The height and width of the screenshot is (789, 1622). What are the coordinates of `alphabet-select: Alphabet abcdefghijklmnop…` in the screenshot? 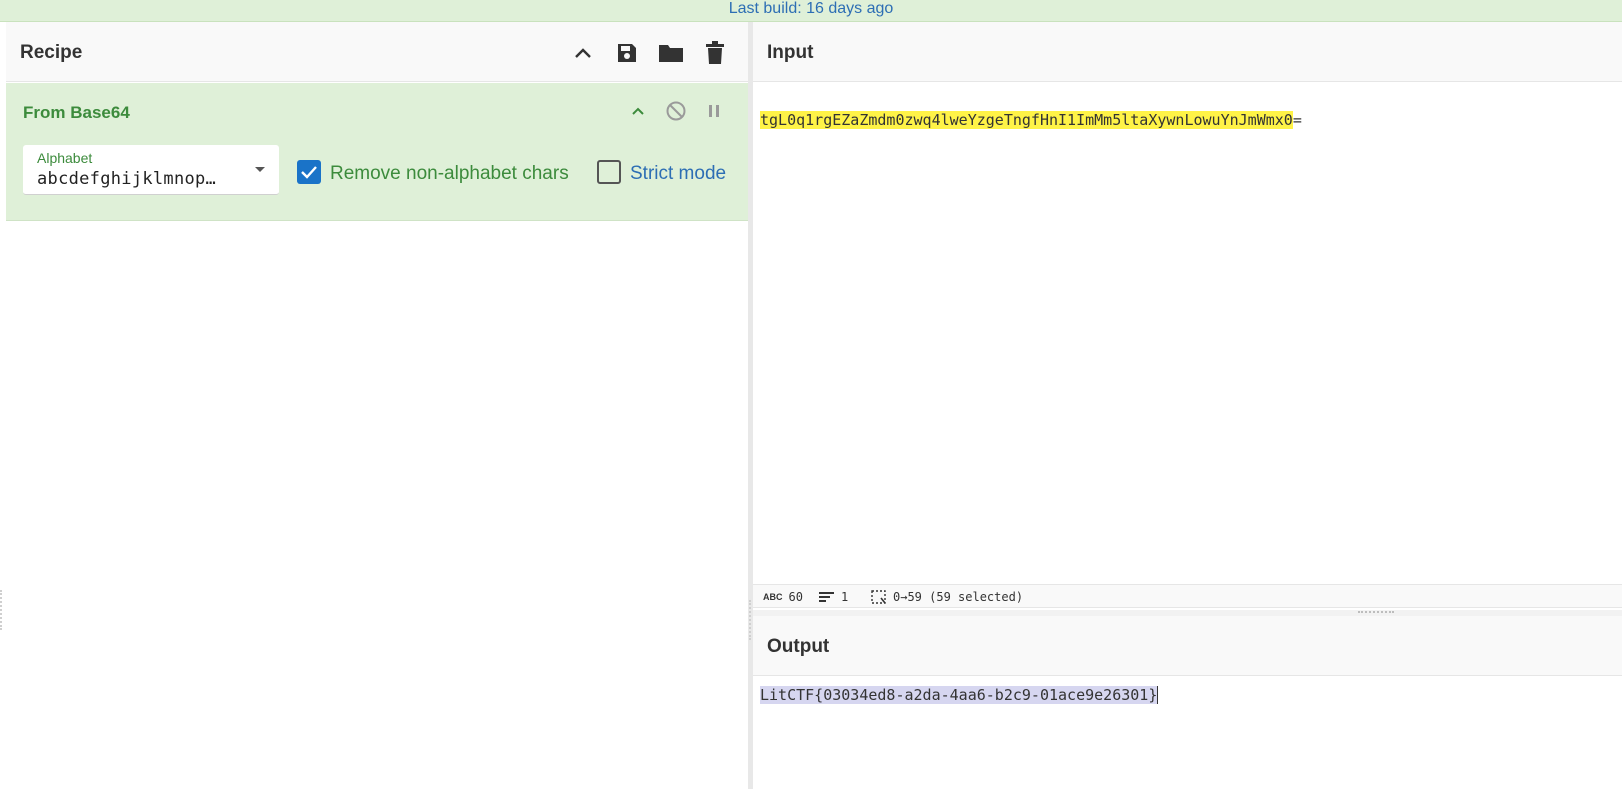 It's located at (151, 170).